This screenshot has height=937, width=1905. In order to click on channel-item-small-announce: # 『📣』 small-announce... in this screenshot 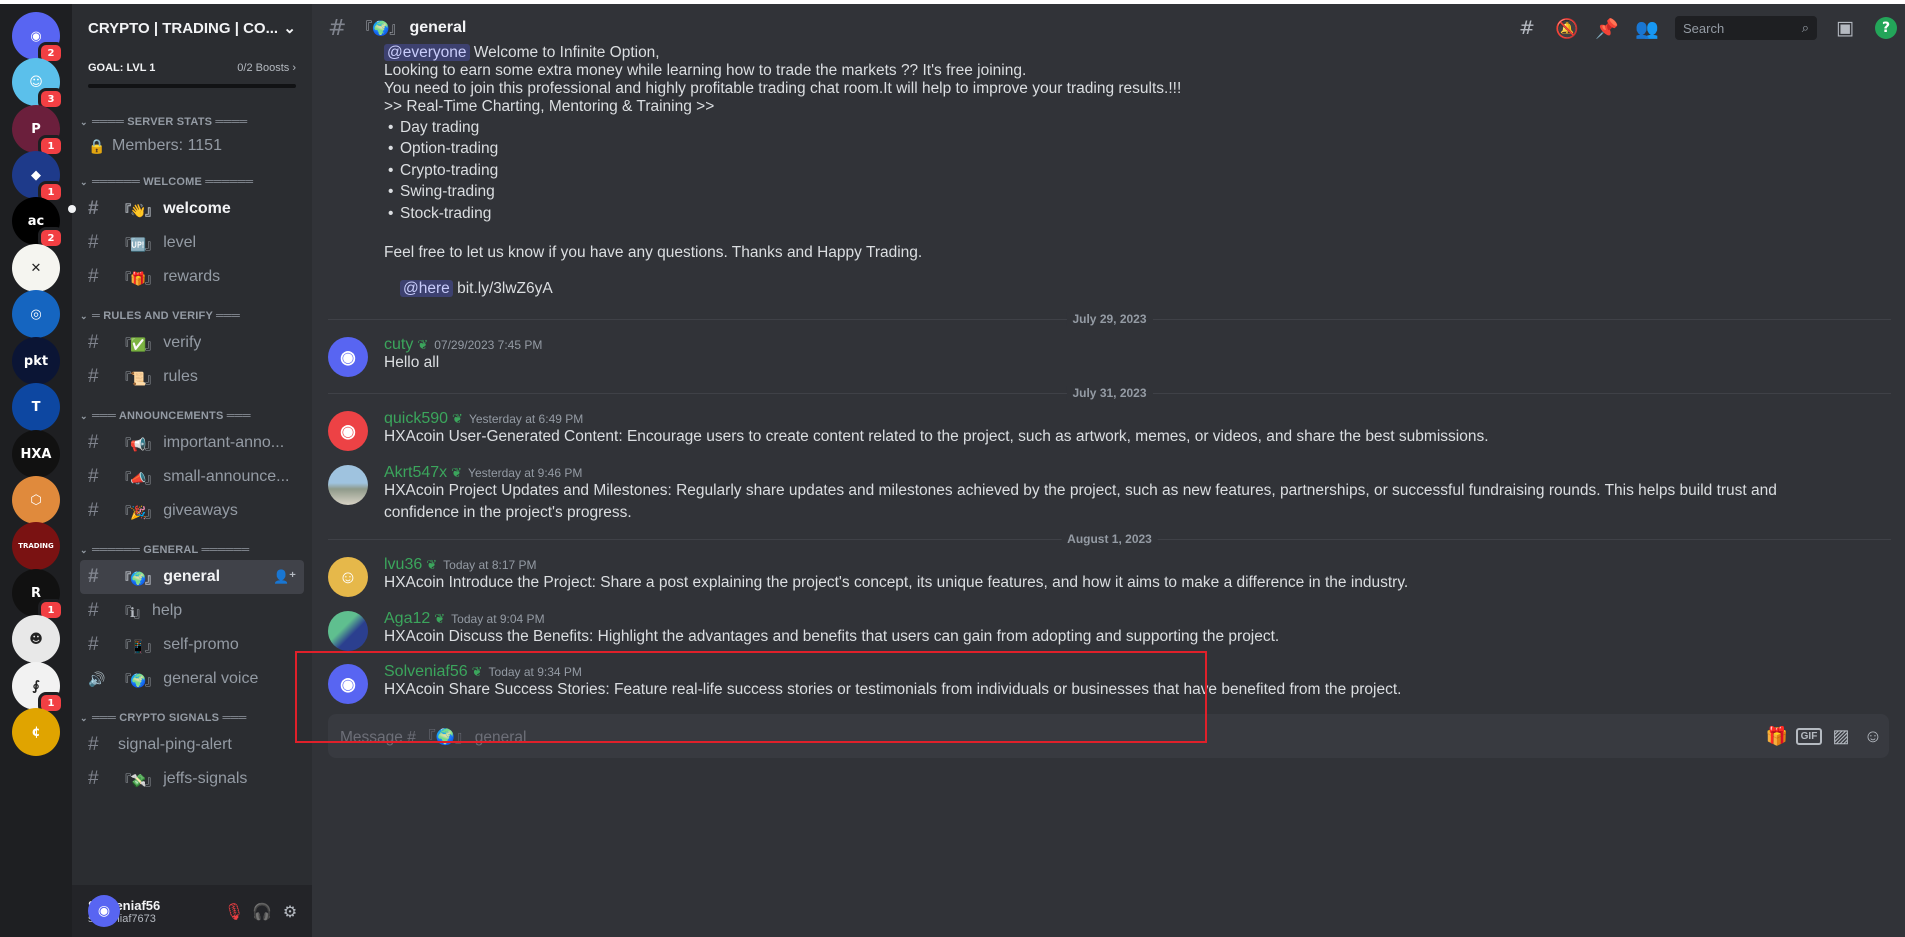, I will do `click(192, 477)`.